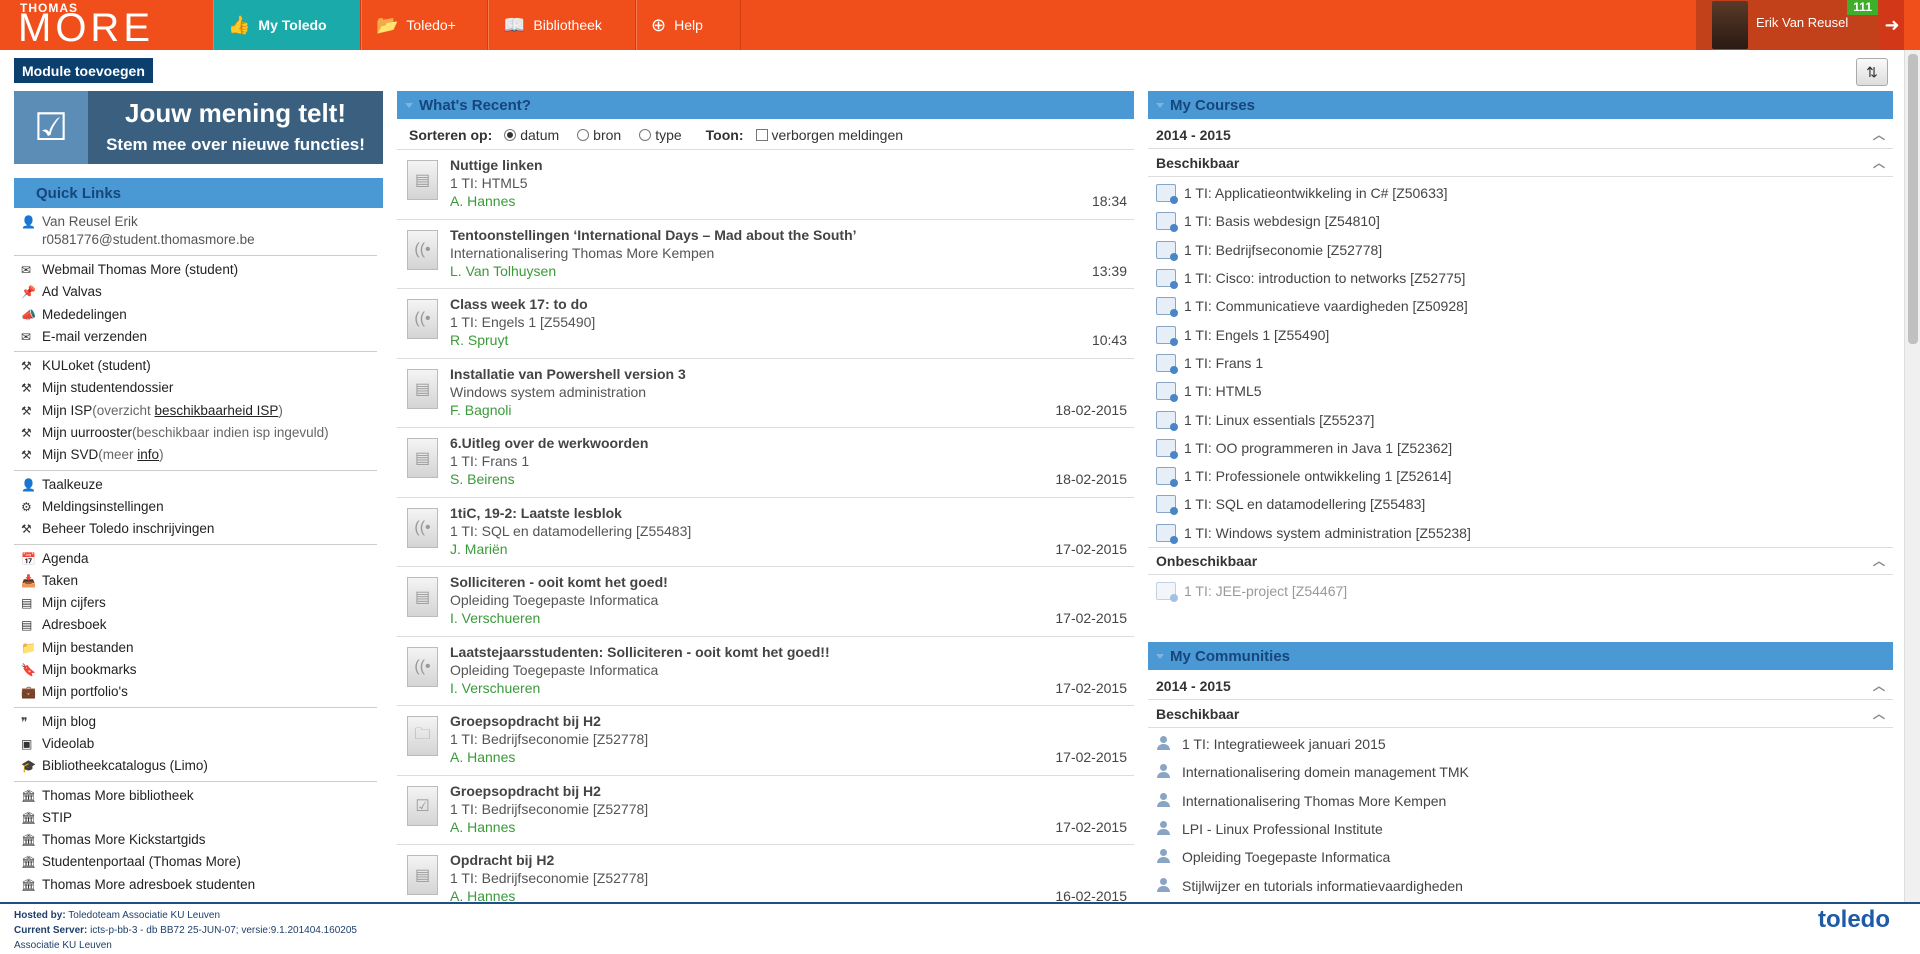  Describe the element at coordinates (688, 25) in the screenshot. I see `tab-help: ⊕ Help` at that location.